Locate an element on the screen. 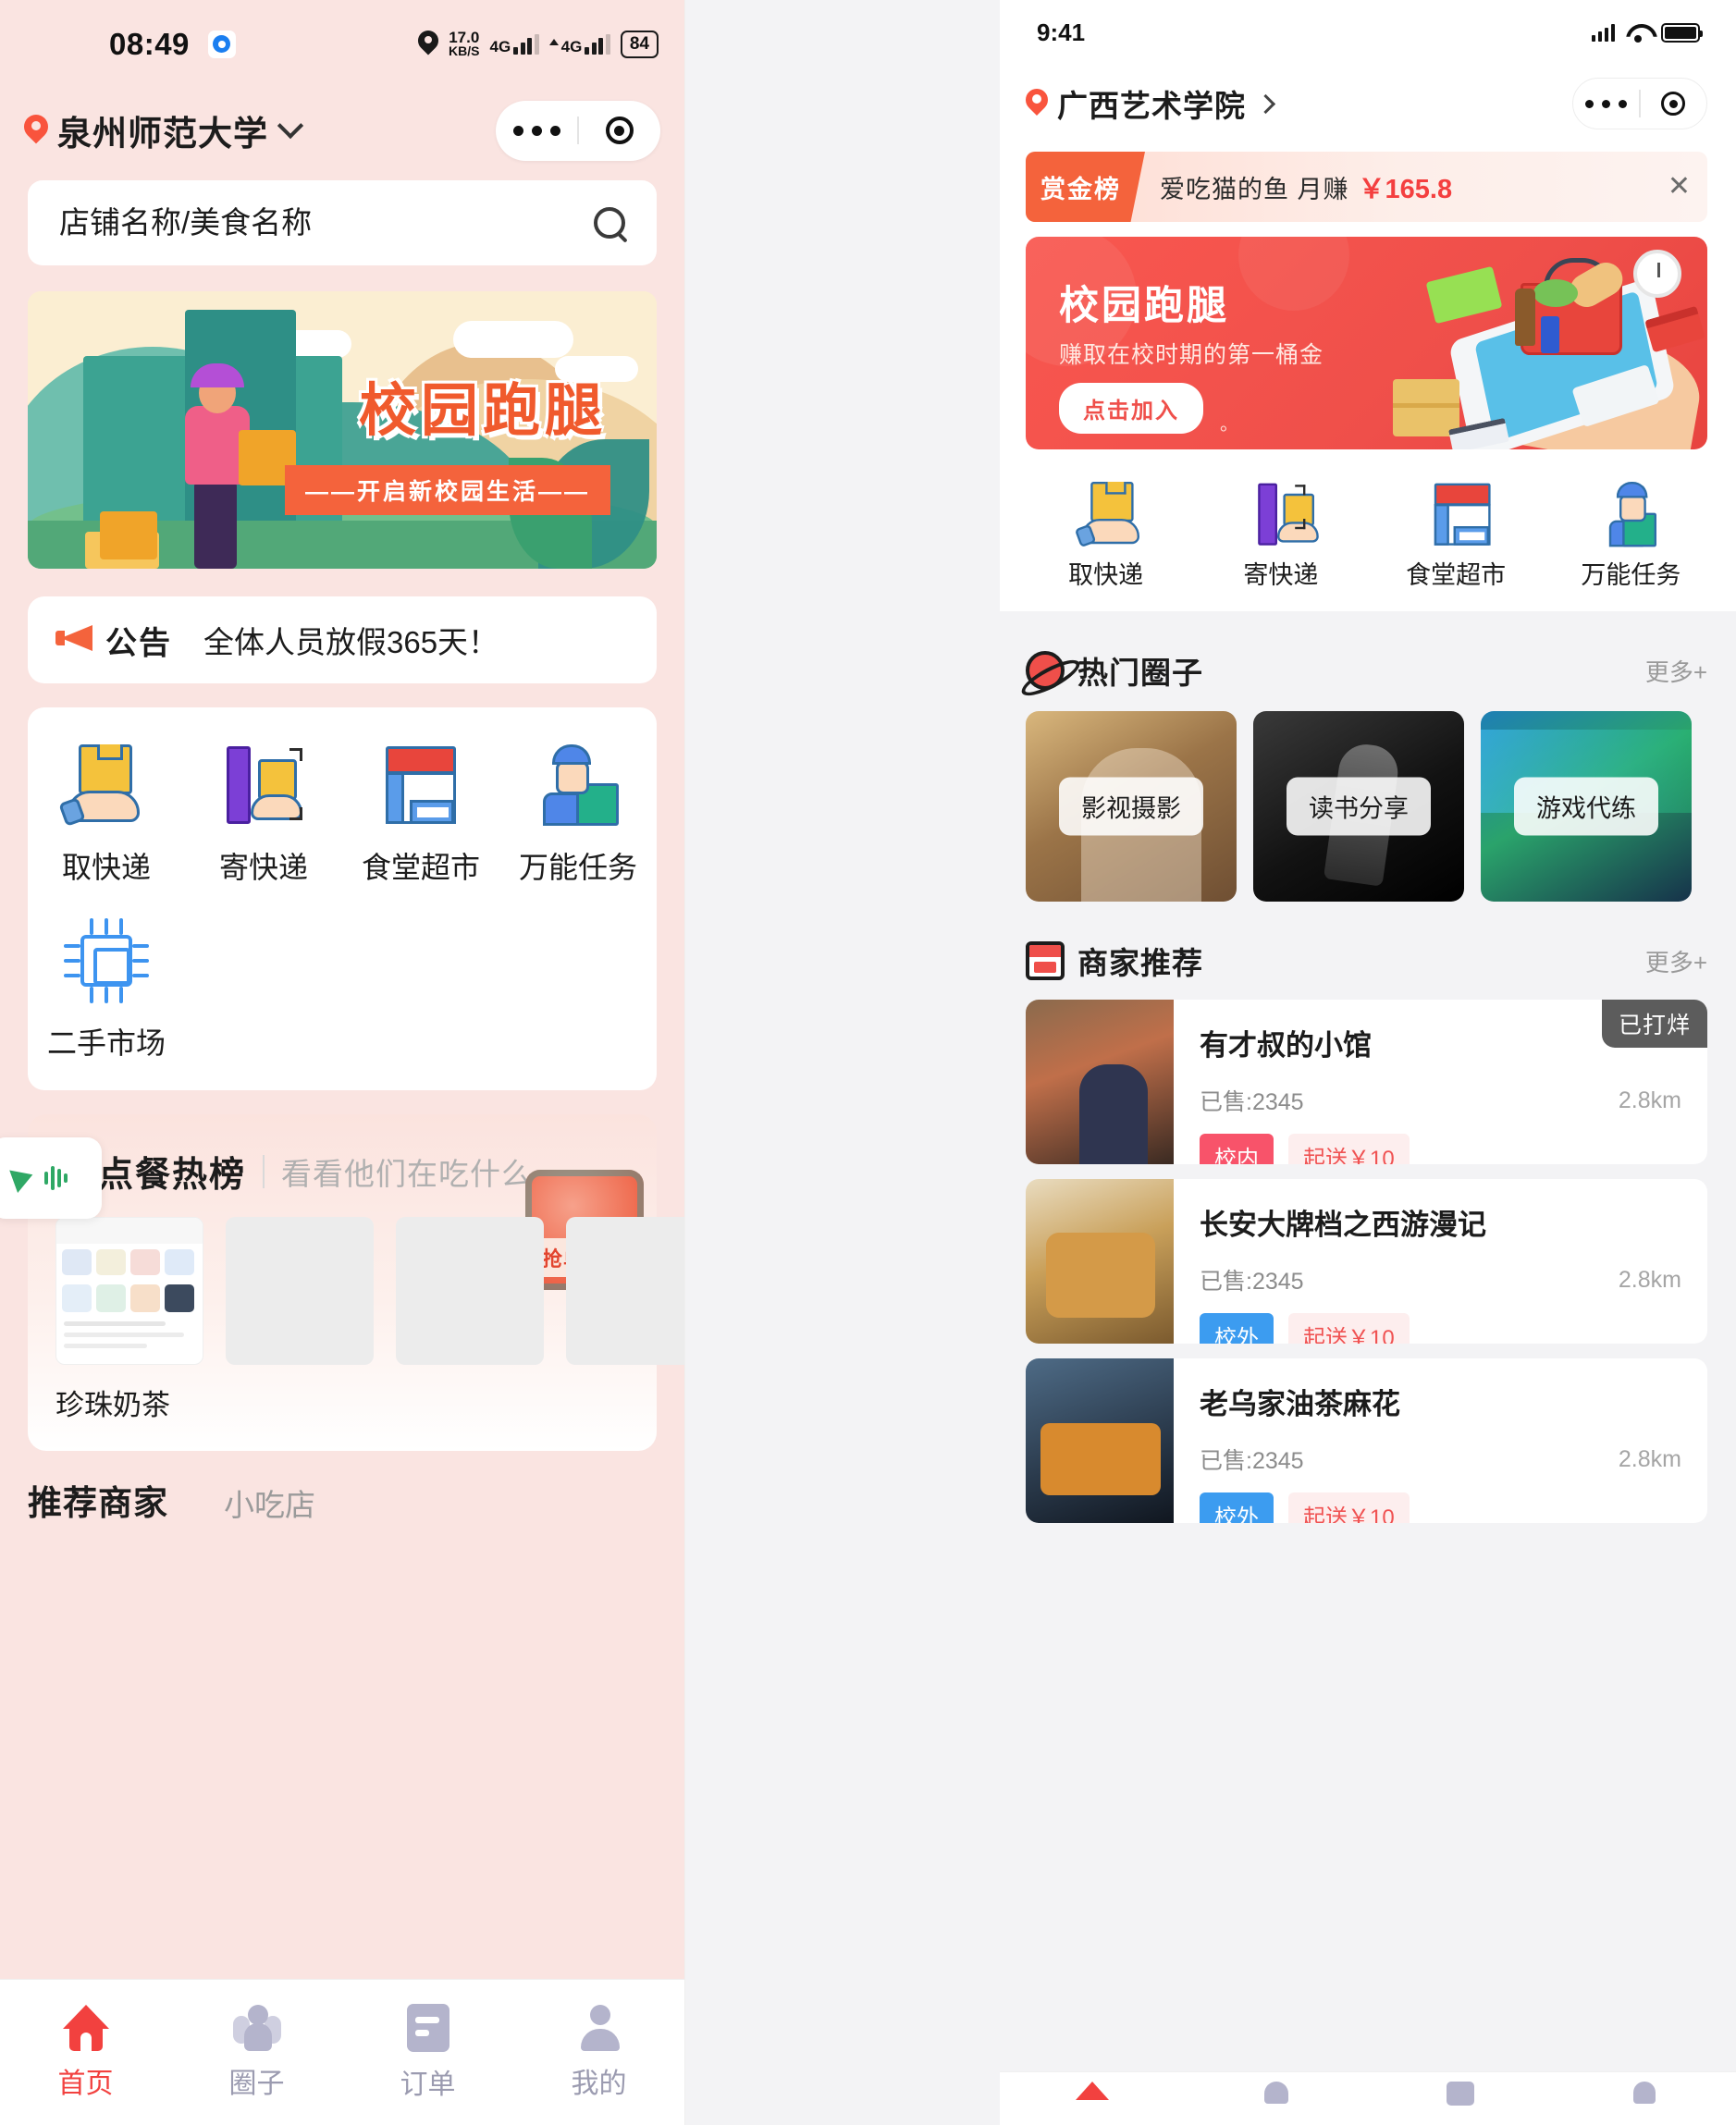 This screenshot has width=1736, height=2125. bounty-banner: 赏金榜 爱吃猫的鱼 月赚 ￥165.8 ✕ is located at coordinates (1366, 187).